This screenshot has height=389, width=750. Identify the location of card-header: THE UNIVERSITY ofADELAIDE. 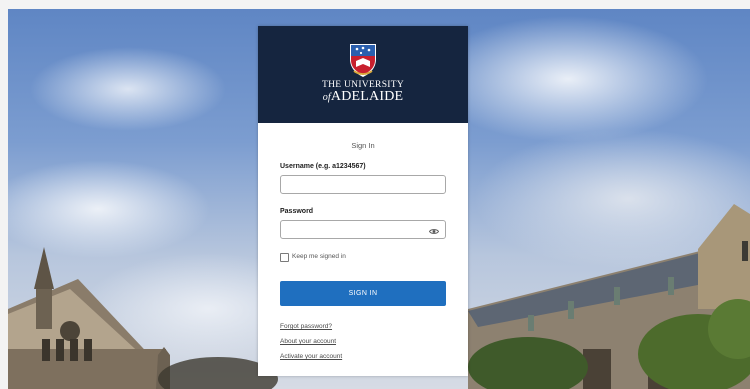
(363, 74).